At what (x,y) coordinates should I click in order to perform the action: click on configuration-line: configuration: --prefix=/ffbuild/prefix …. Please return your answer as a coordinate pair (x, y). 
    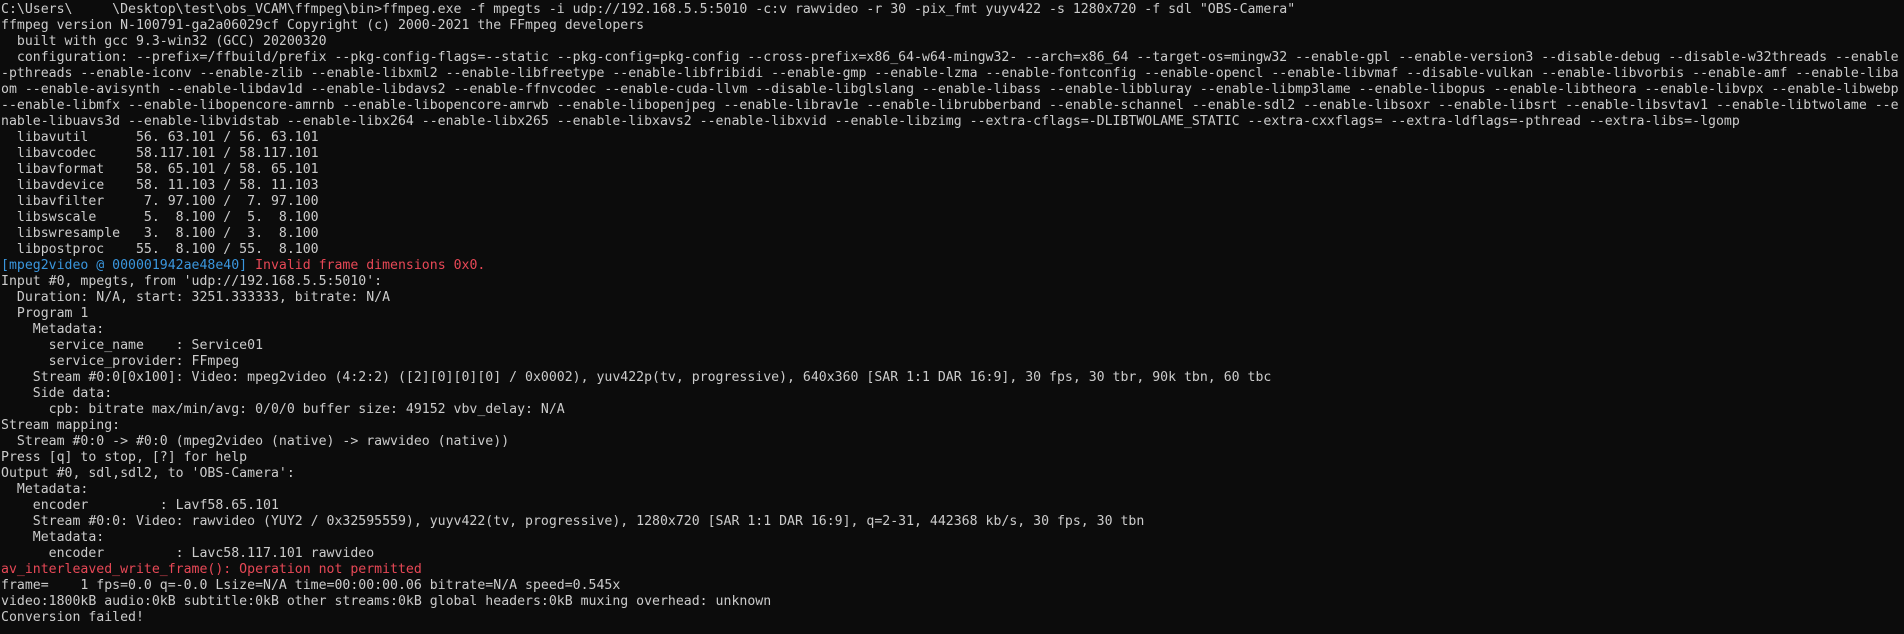
    Looking at the image, I should click on (950, 89).